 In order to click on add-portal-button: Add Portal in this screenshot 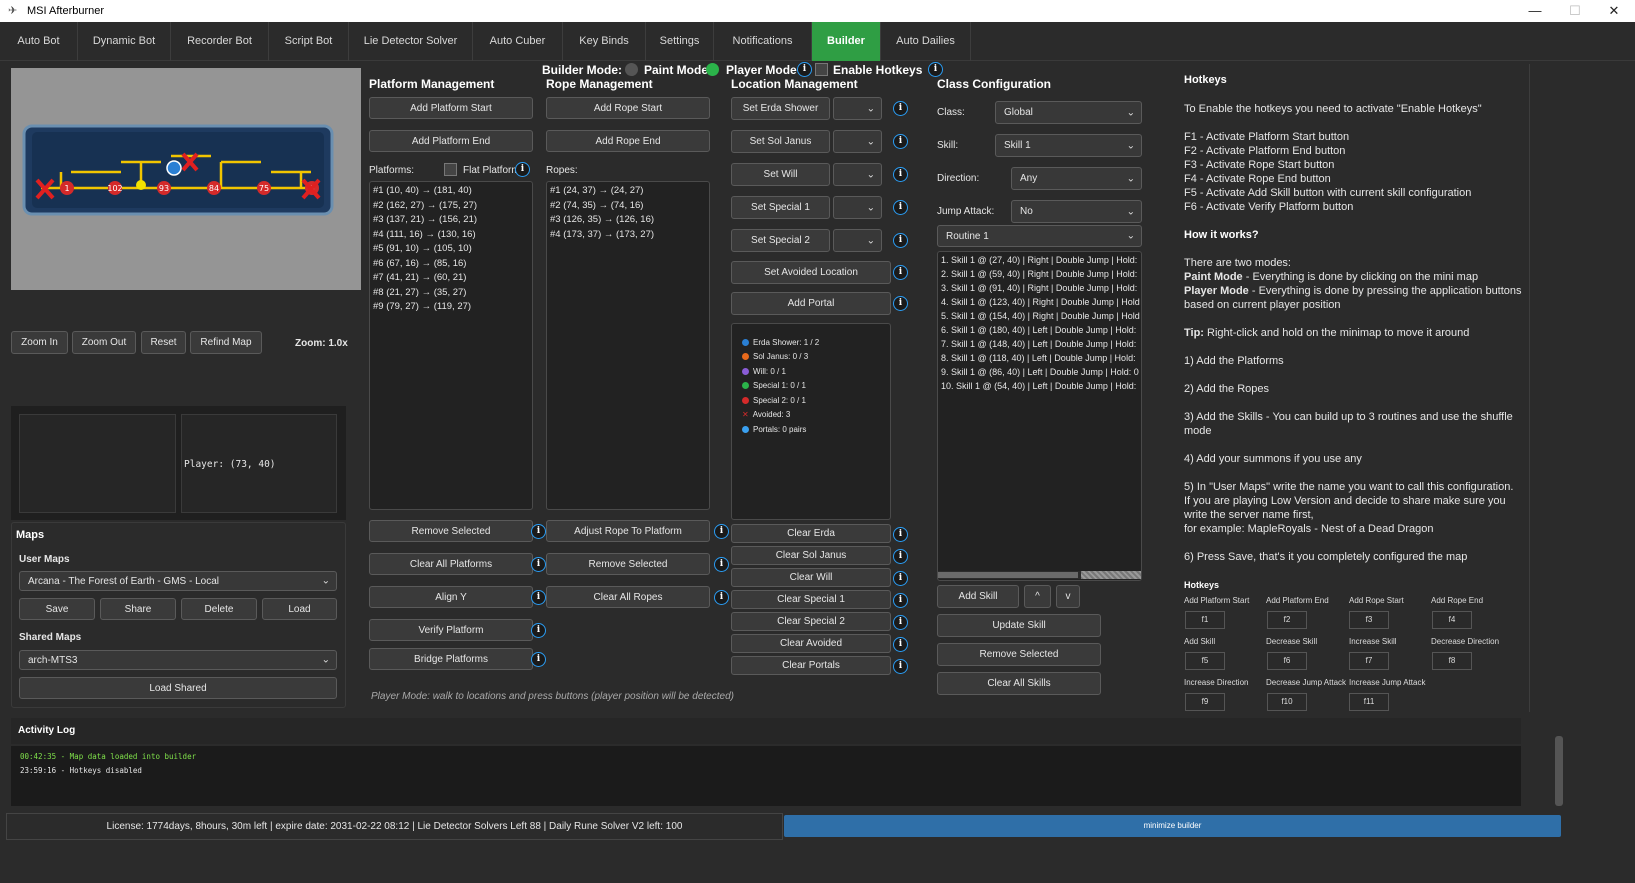, I will do `click(811, 303)`.